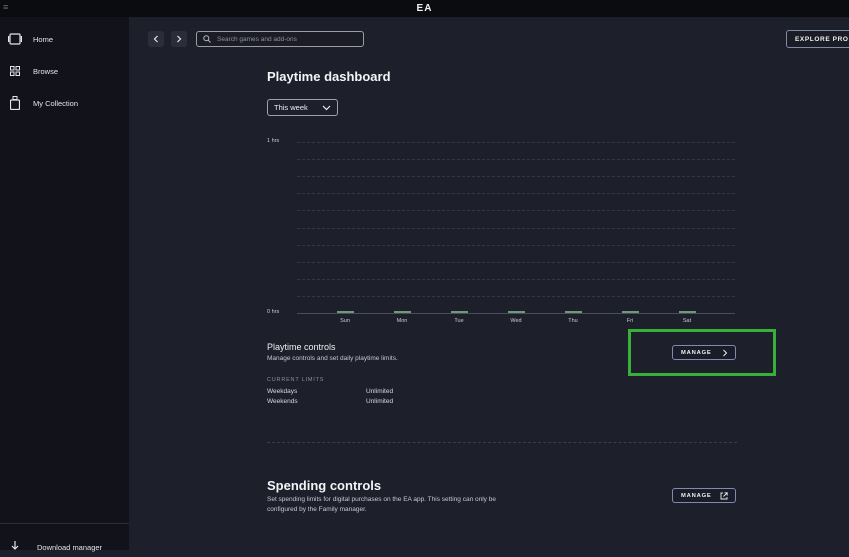  I want to click on time-range-value: This week, so click(291, 107).